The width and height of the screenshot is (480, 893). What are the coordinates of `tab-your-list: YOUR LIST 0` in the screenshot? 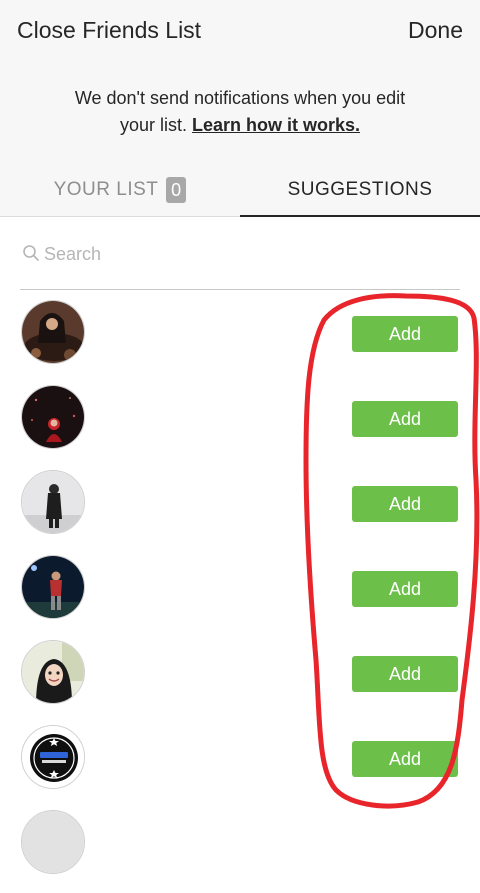 It's located at (120, 190).